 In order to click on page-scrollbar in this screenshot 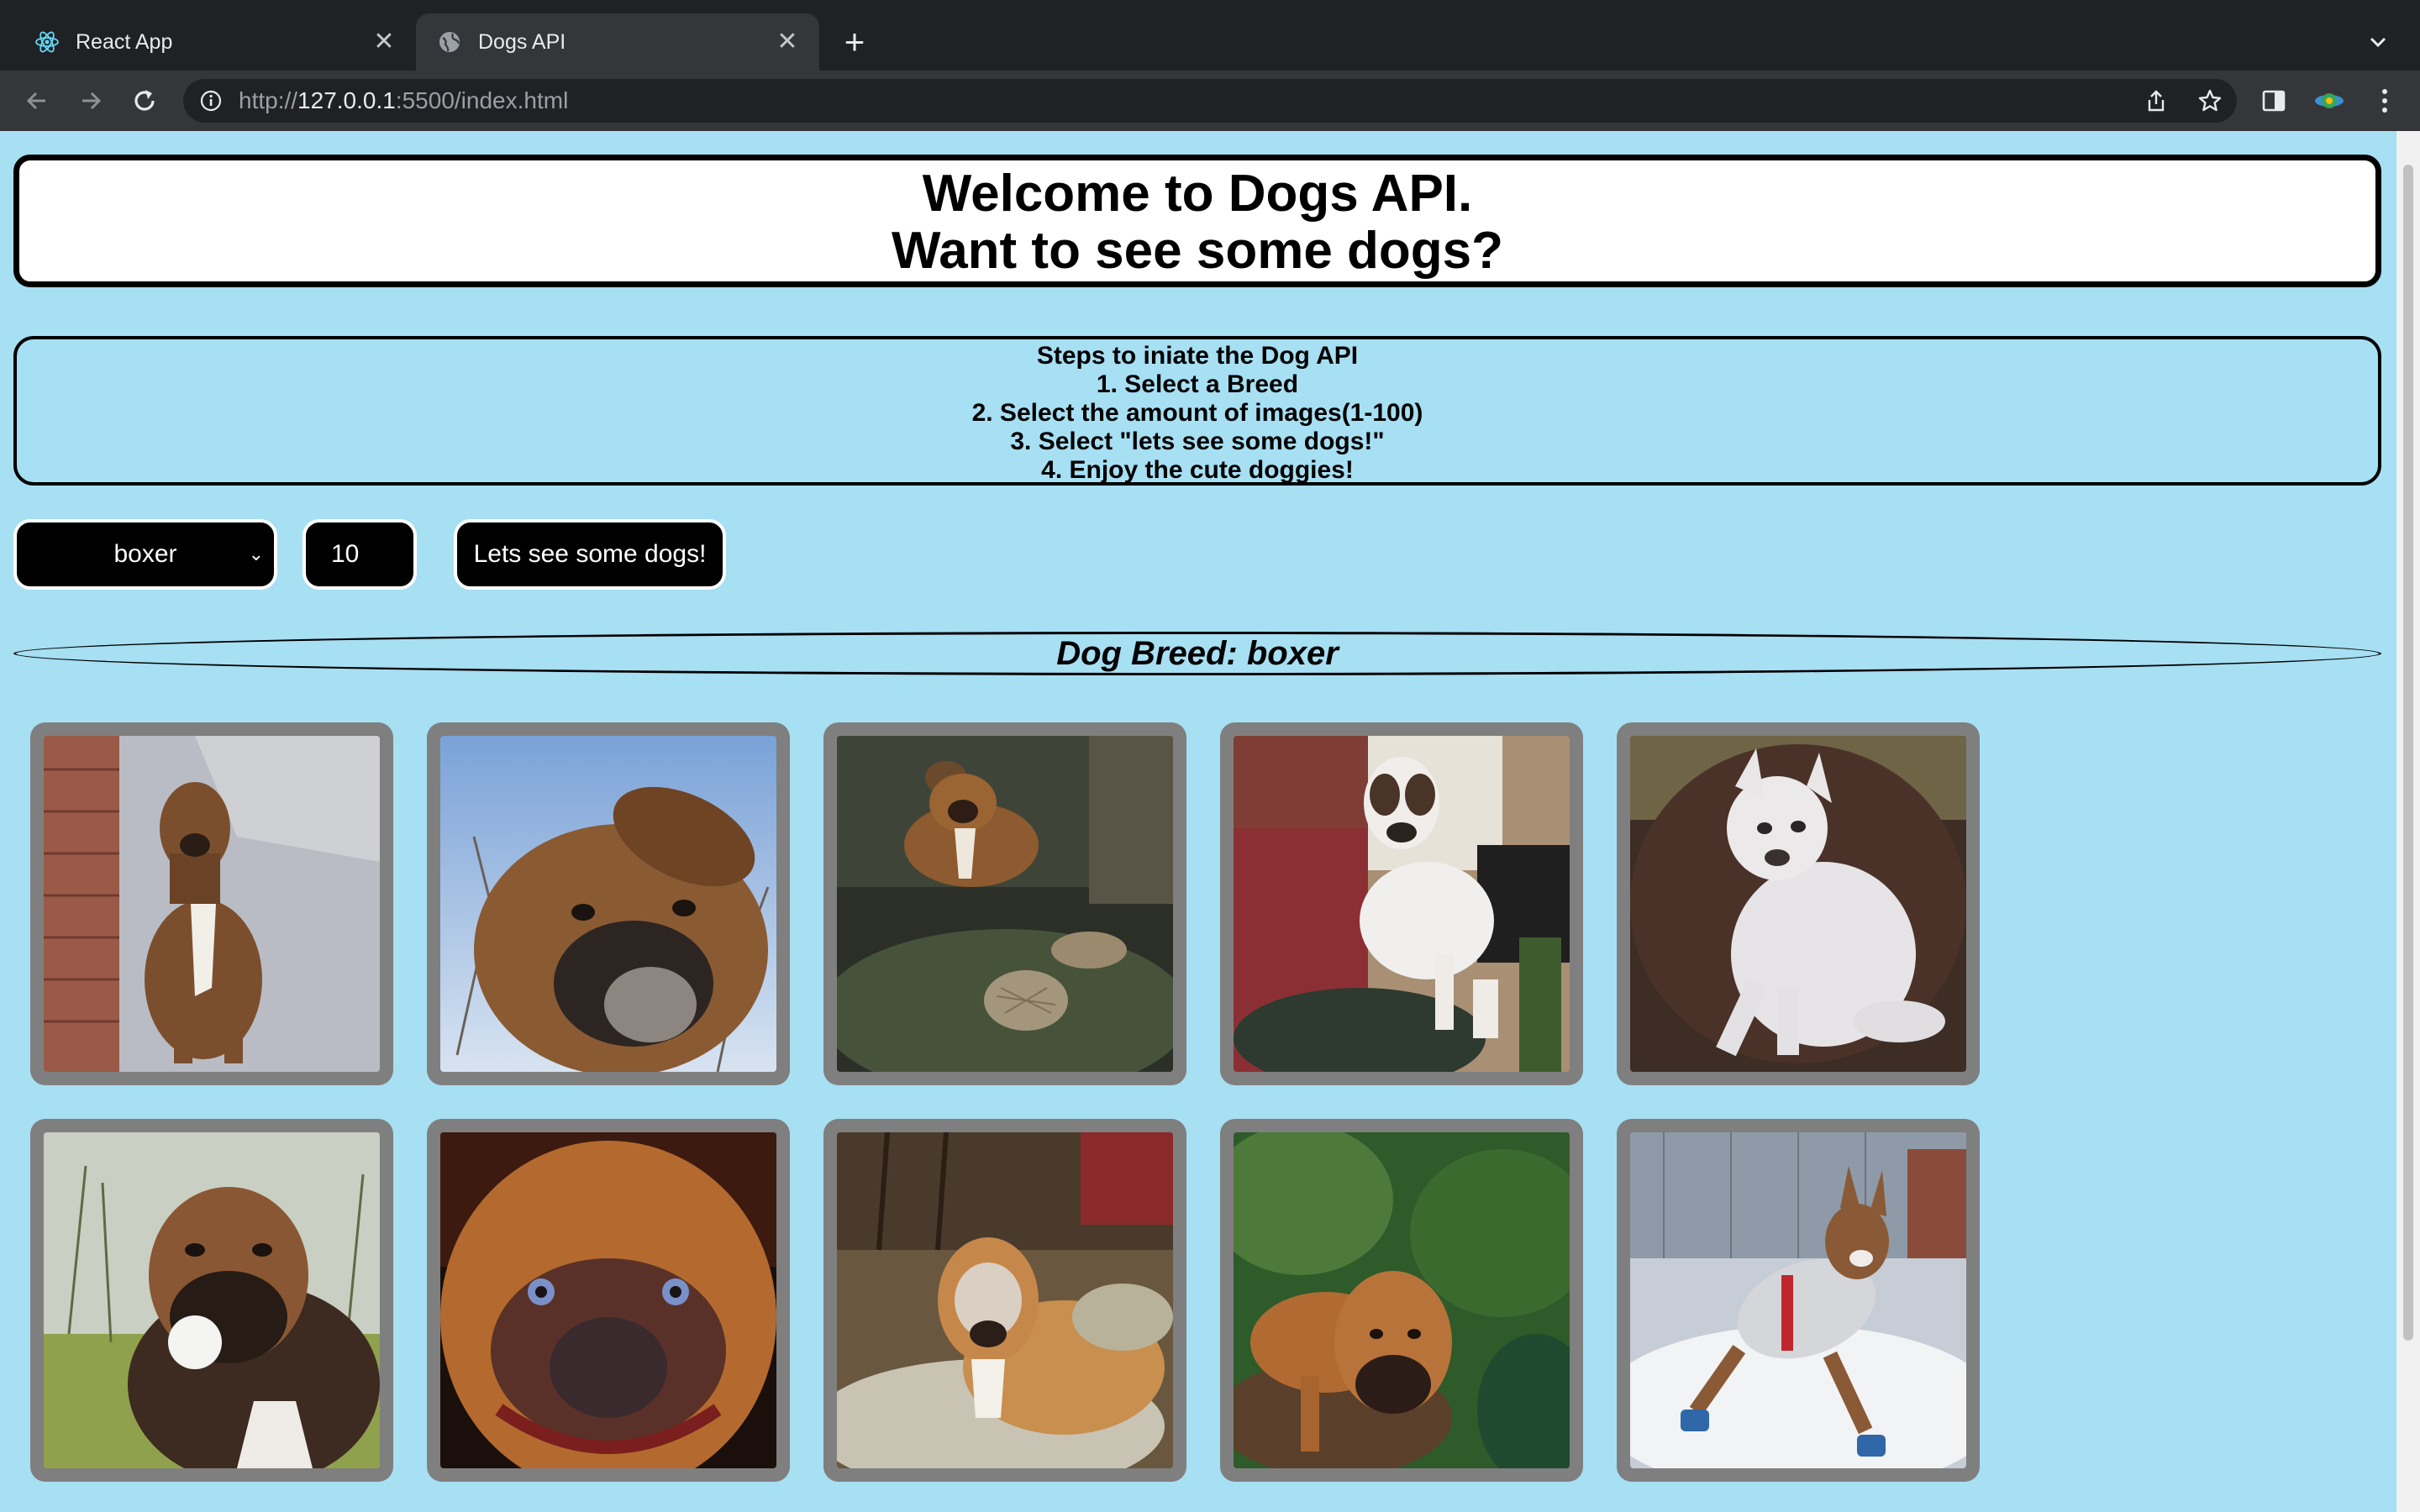, I will do `click(2408, 821)`.